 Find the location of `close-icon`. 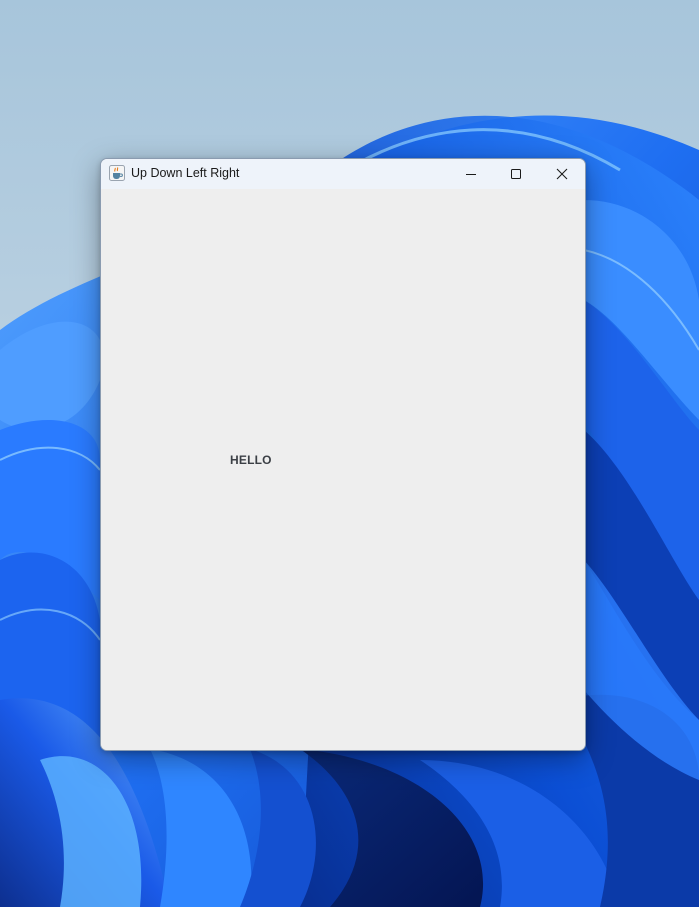

close-icon is located at coordinates (562, 174).